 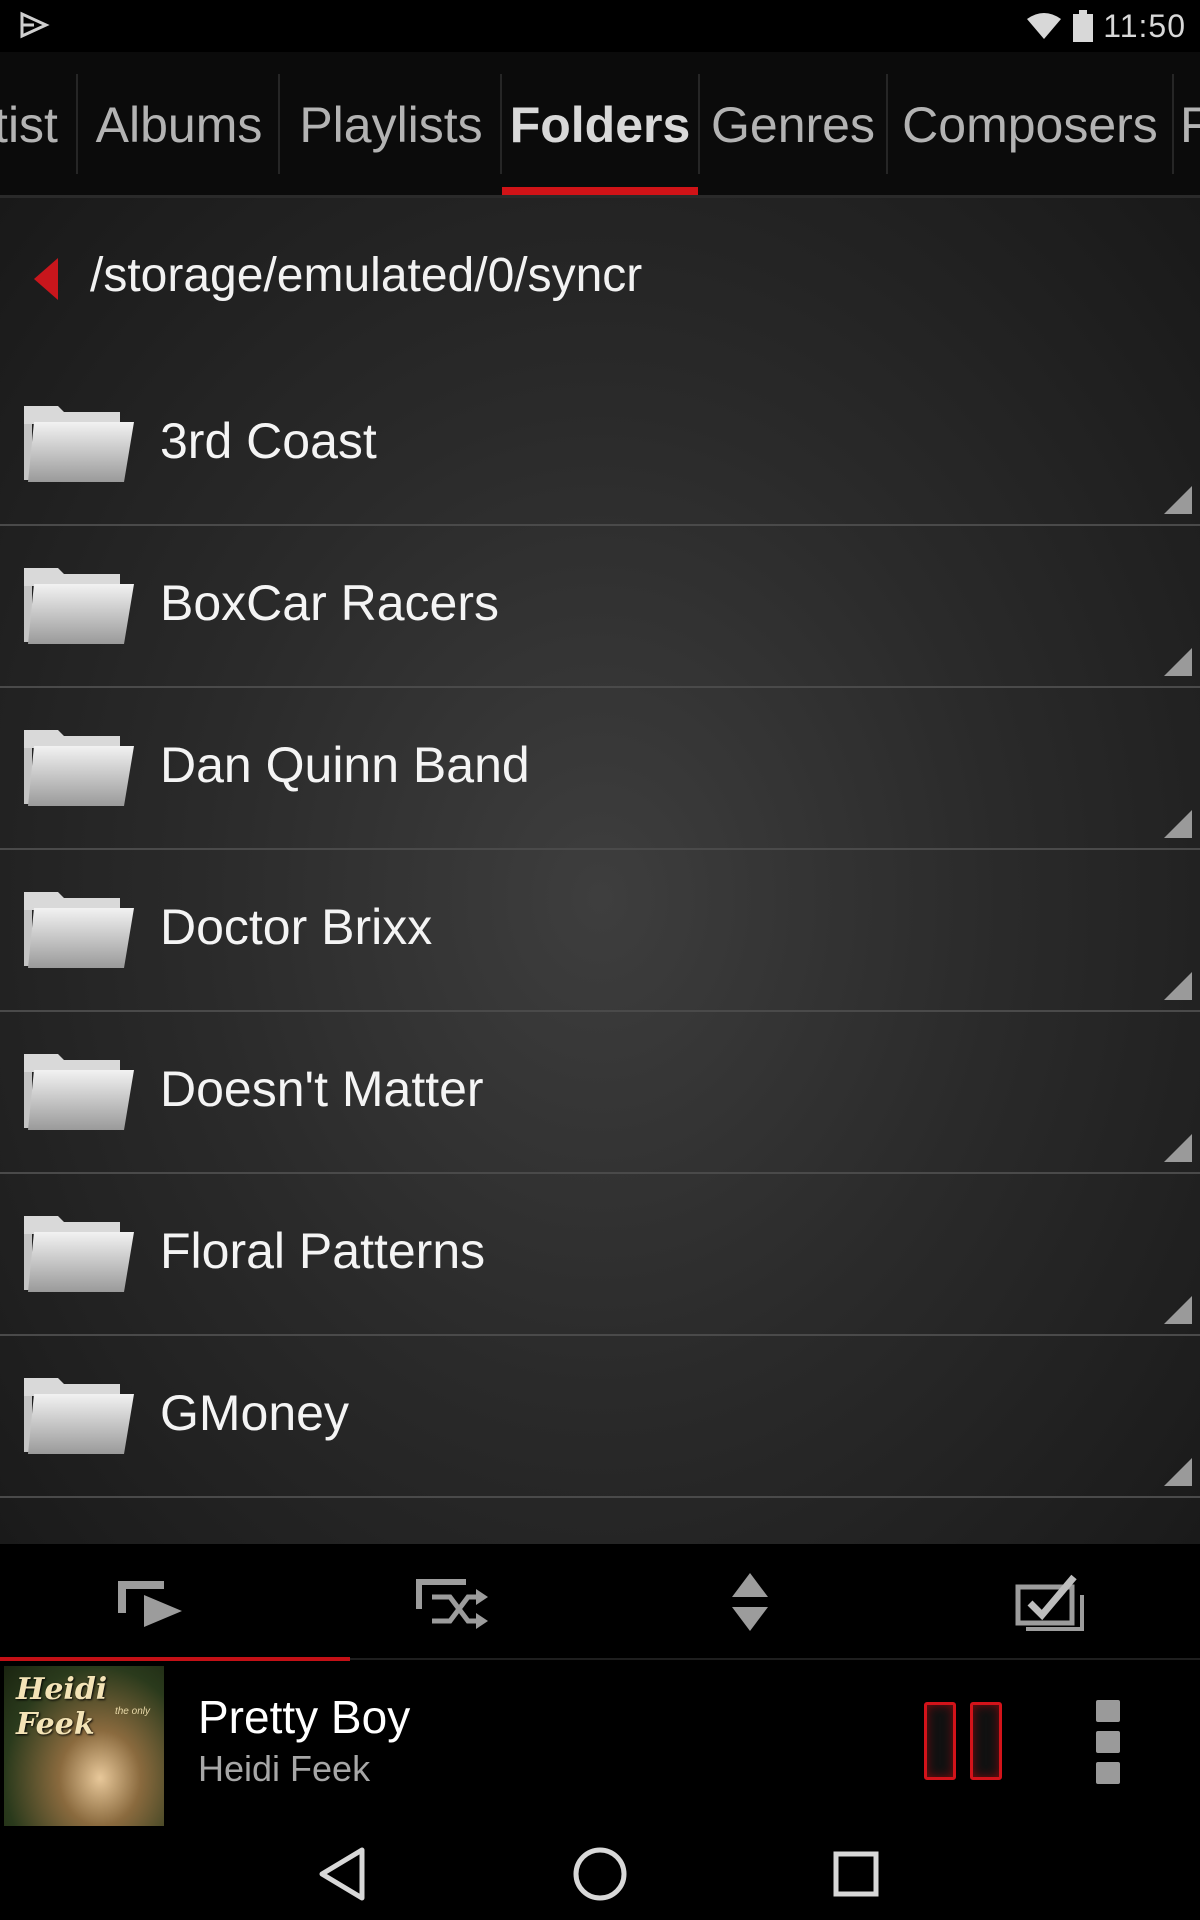 What do you see at coordinates (296, 927) in the screenshot?
I see `folder-name: Doctor Brixx` at bounding box center [296, 927].